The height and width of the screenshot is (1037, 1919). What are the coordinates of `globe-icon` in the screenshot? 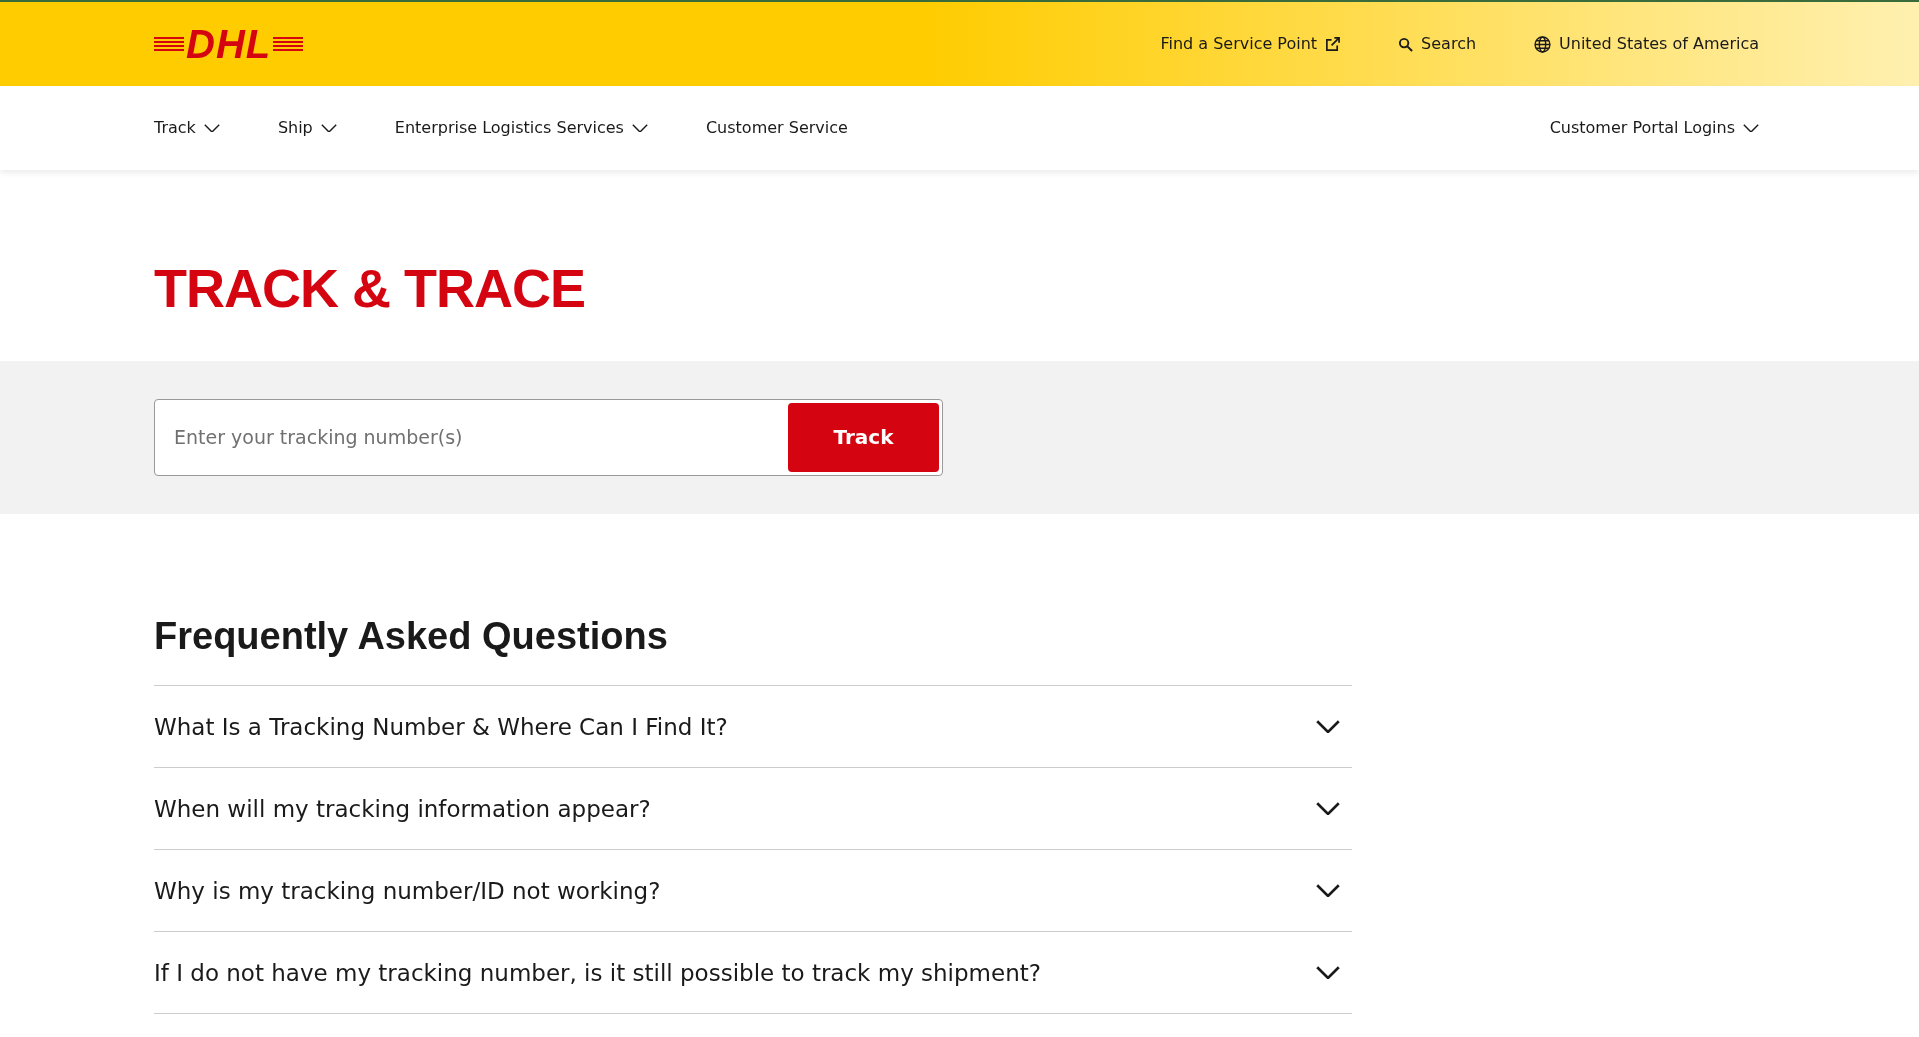 It's located at (1543, 44).